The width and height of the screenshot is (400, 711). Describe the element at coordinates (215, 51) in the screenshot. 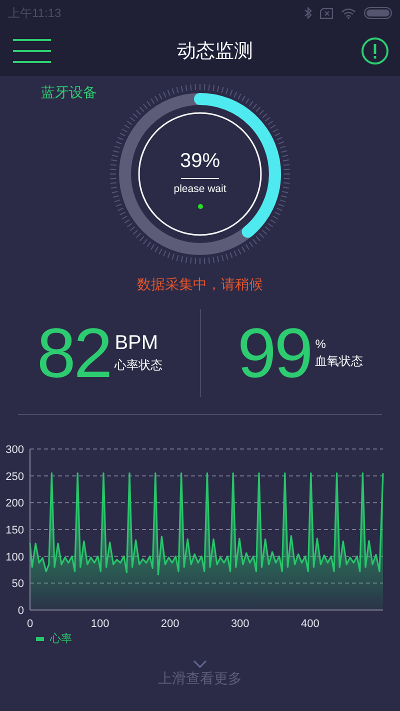

I see `screen-title: 动态监测` at that location.